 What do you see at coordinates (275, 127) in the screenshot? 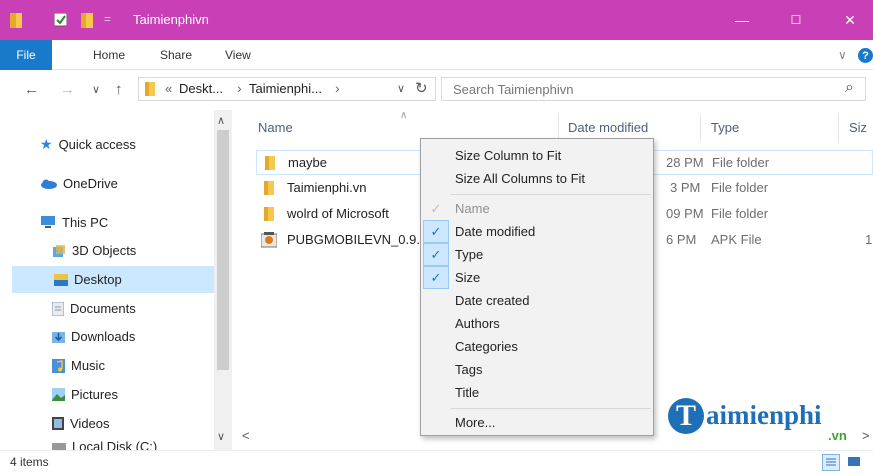
I see `column-header-name: Name` at bounding box center [275, 127].